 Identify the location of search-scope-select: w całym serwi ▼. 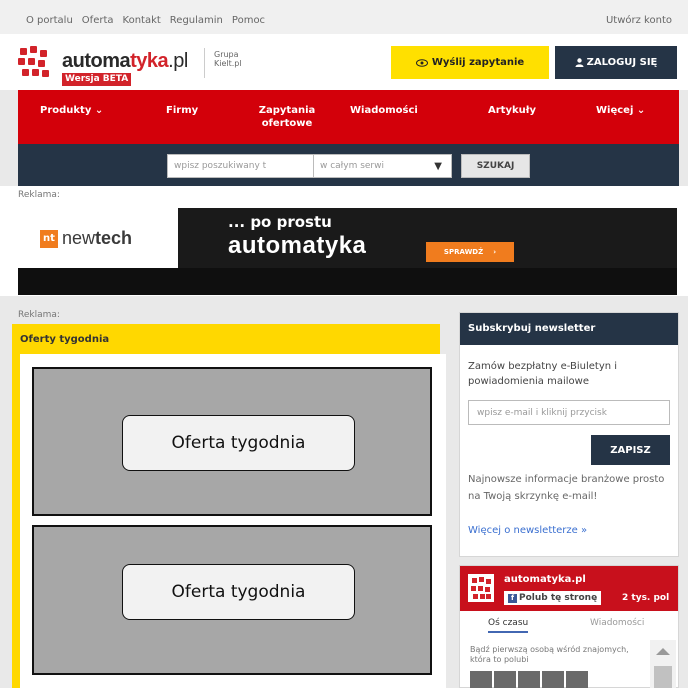
(382, 166).